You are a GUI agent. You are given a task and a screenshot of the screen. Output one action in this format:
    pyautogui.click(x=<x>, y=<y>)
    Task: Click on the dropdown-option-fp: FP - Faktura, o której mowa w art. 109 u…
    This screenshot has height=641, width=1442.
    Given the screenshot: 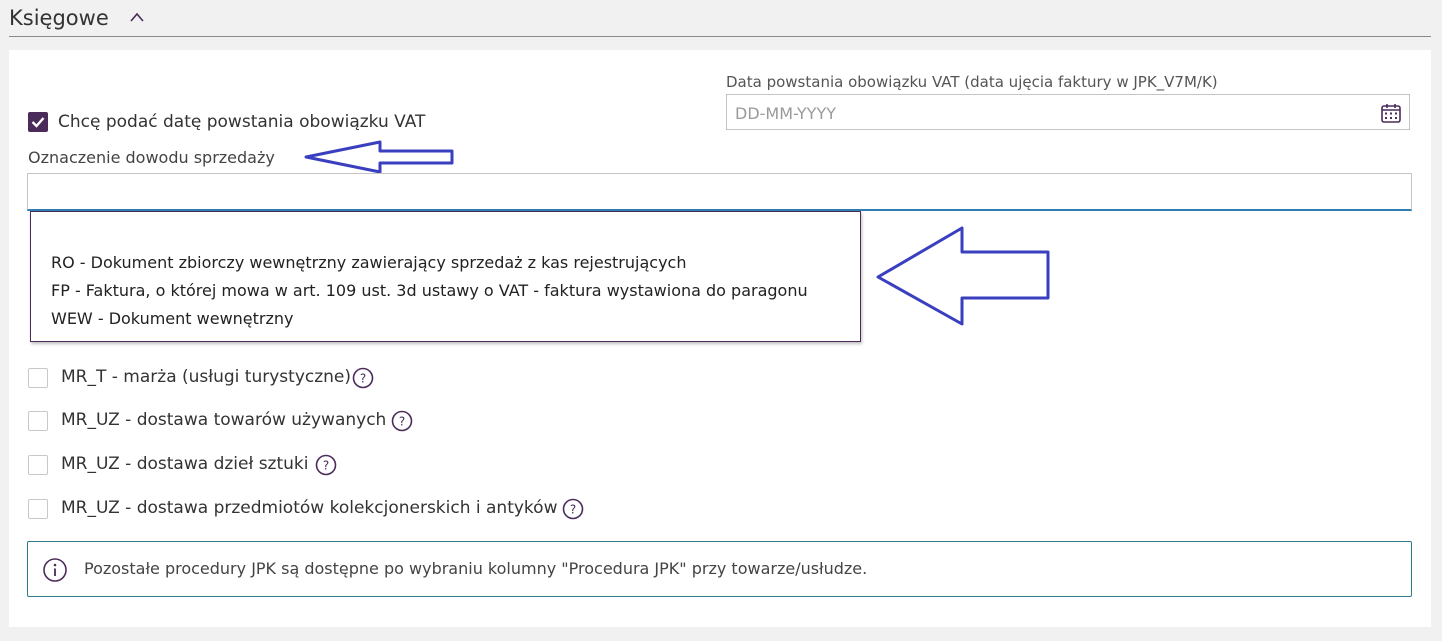 What is the action you would take?
    pyautogui.click(x=429, y=290)
    